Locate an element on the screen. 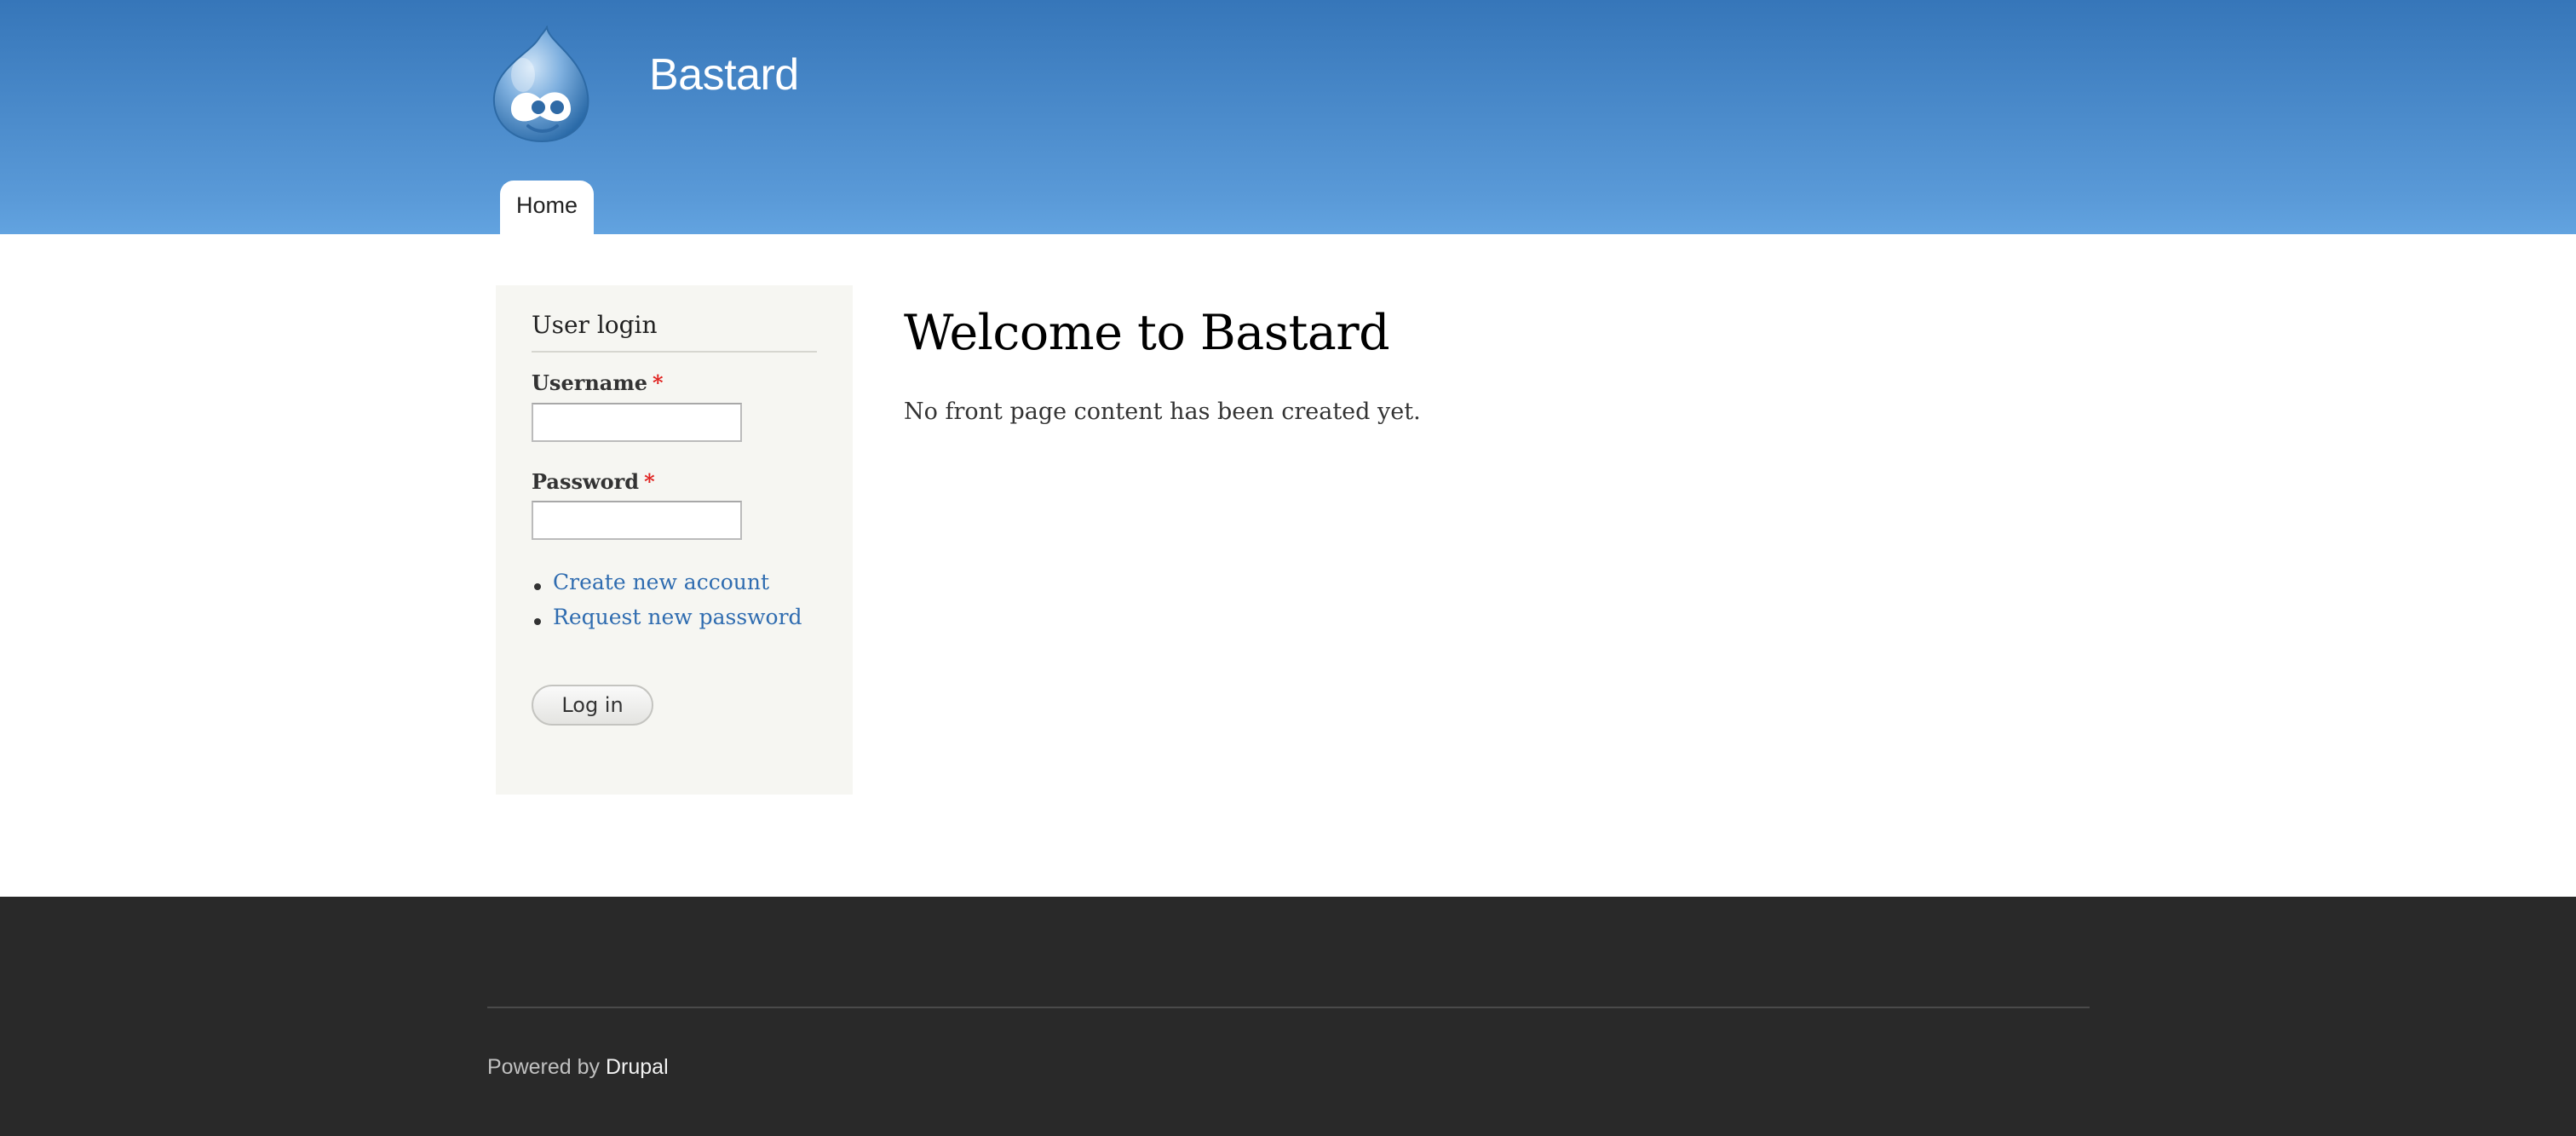 The height and width of the screenshot is (1136, 2576). drupal-link: Drupal is located at coordinates (638, 1067).